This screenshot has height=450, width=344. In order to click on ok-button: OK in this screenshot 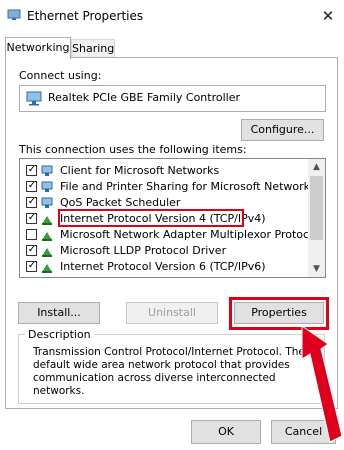, I will do `click(226, 432)`.